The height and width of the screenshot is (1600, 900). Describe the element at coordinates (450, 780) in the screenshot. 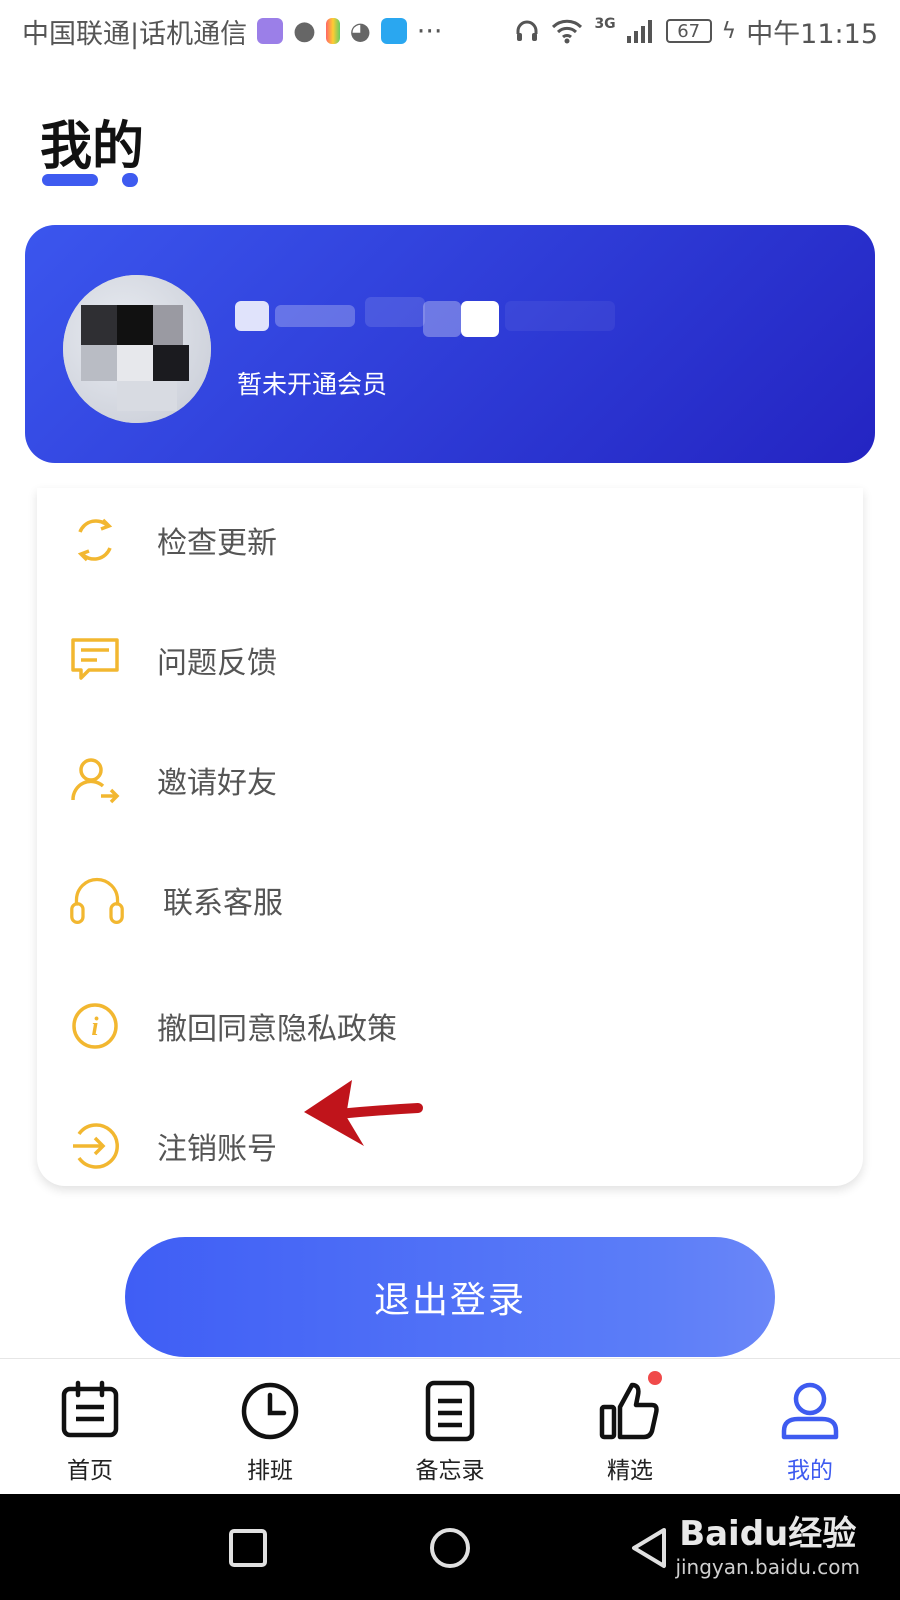

I see `menu-item-invite-friends: 邀请好友` at that location.